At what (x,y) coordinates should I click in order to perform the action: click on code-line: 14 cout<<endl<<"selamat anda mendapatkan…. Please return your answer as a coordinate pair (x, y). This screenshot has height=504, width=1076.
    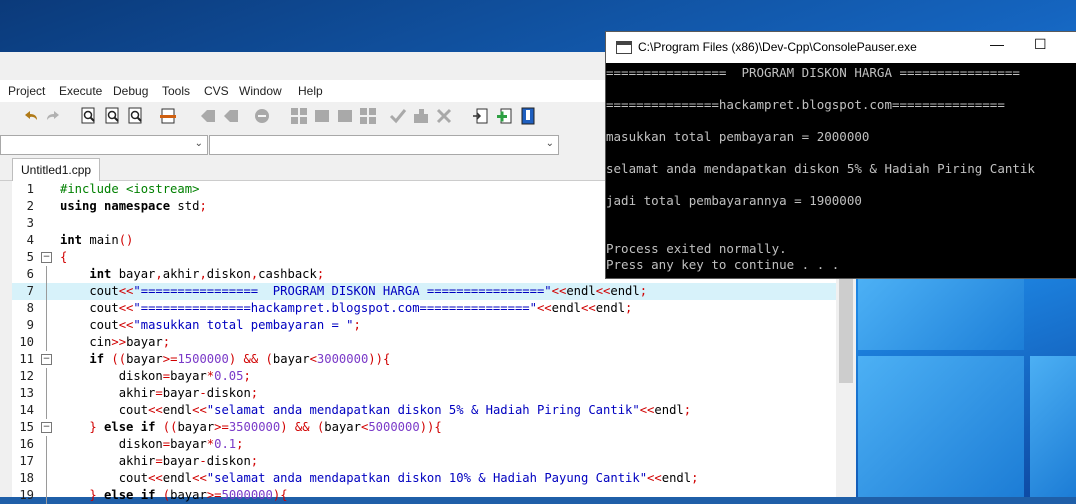
    Looking at the image, I should click on (424, 410).